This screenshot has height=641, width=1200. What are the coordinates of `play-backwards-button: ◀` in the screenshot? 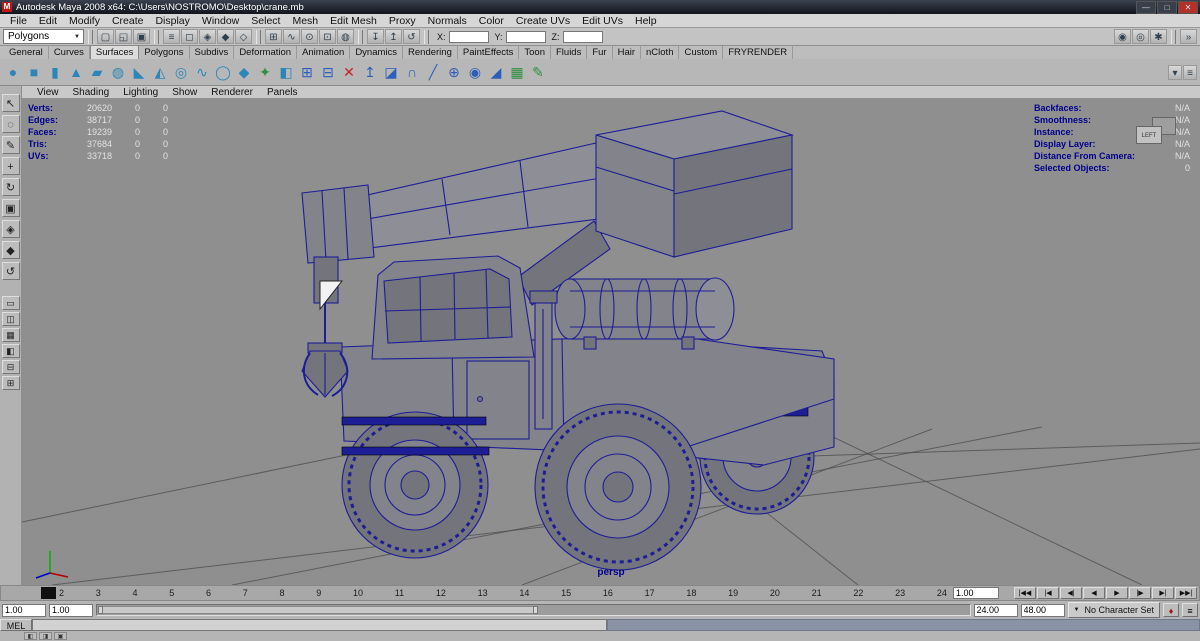 It's located at (1094, 593).